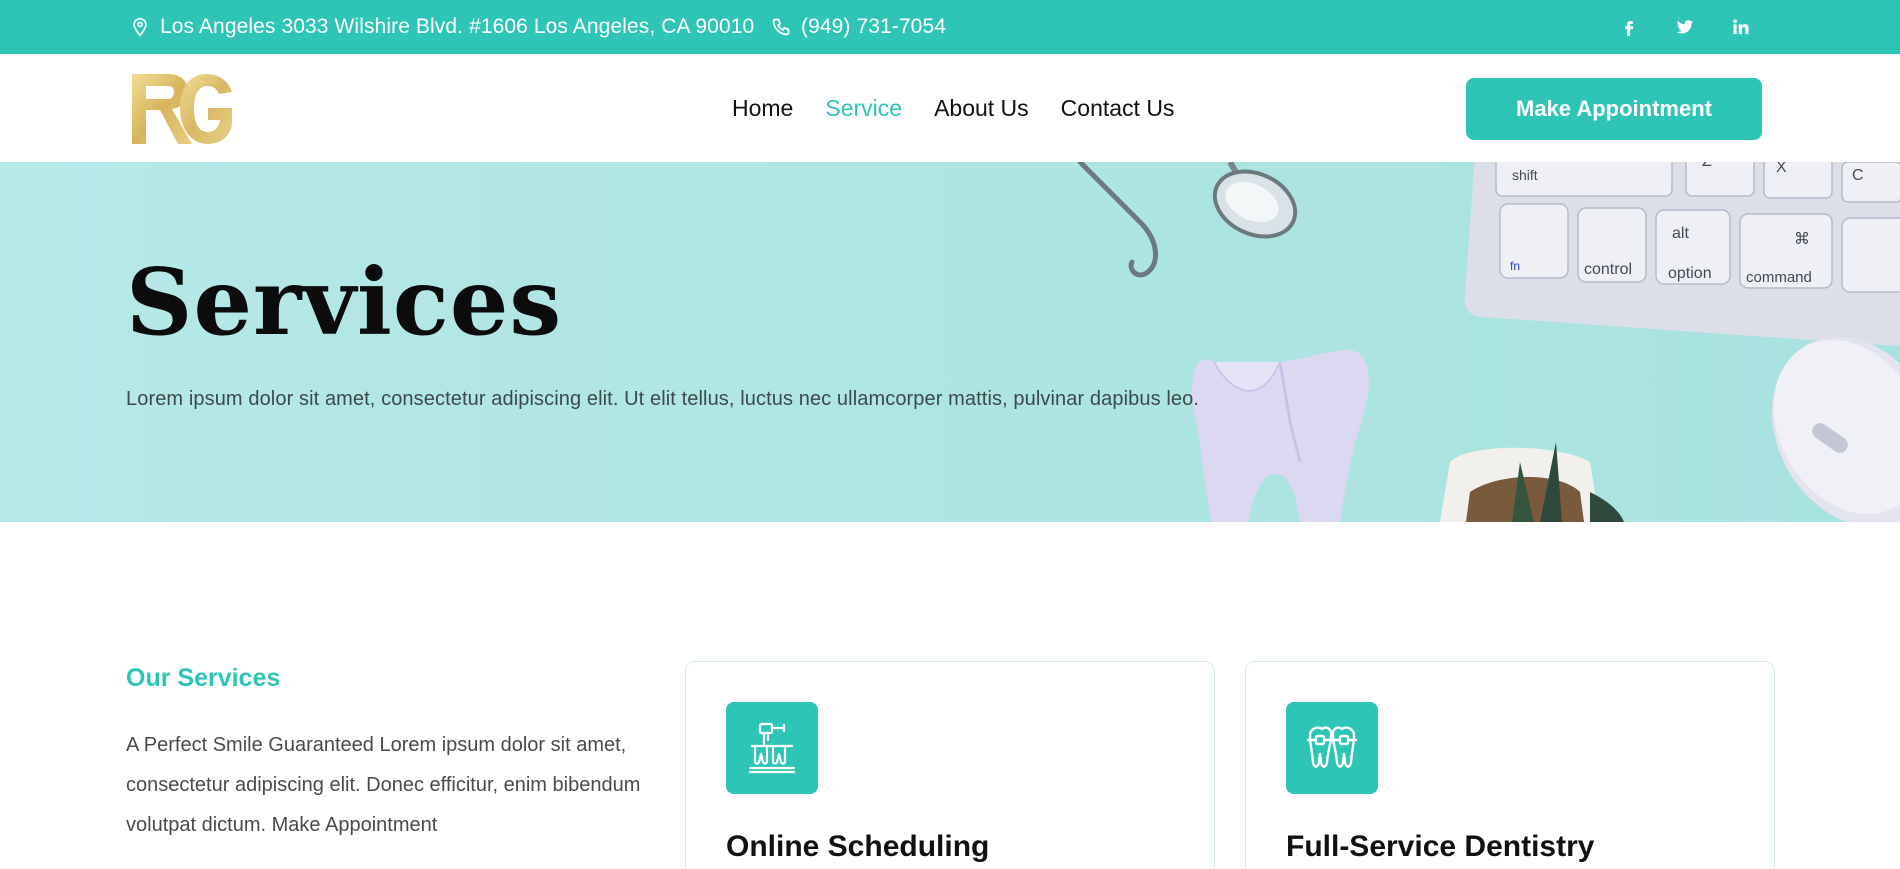  Describe the element at coordinates (1614, 109) in the screenshot. I see `make-appointment-button: Make Appointment` at that location.